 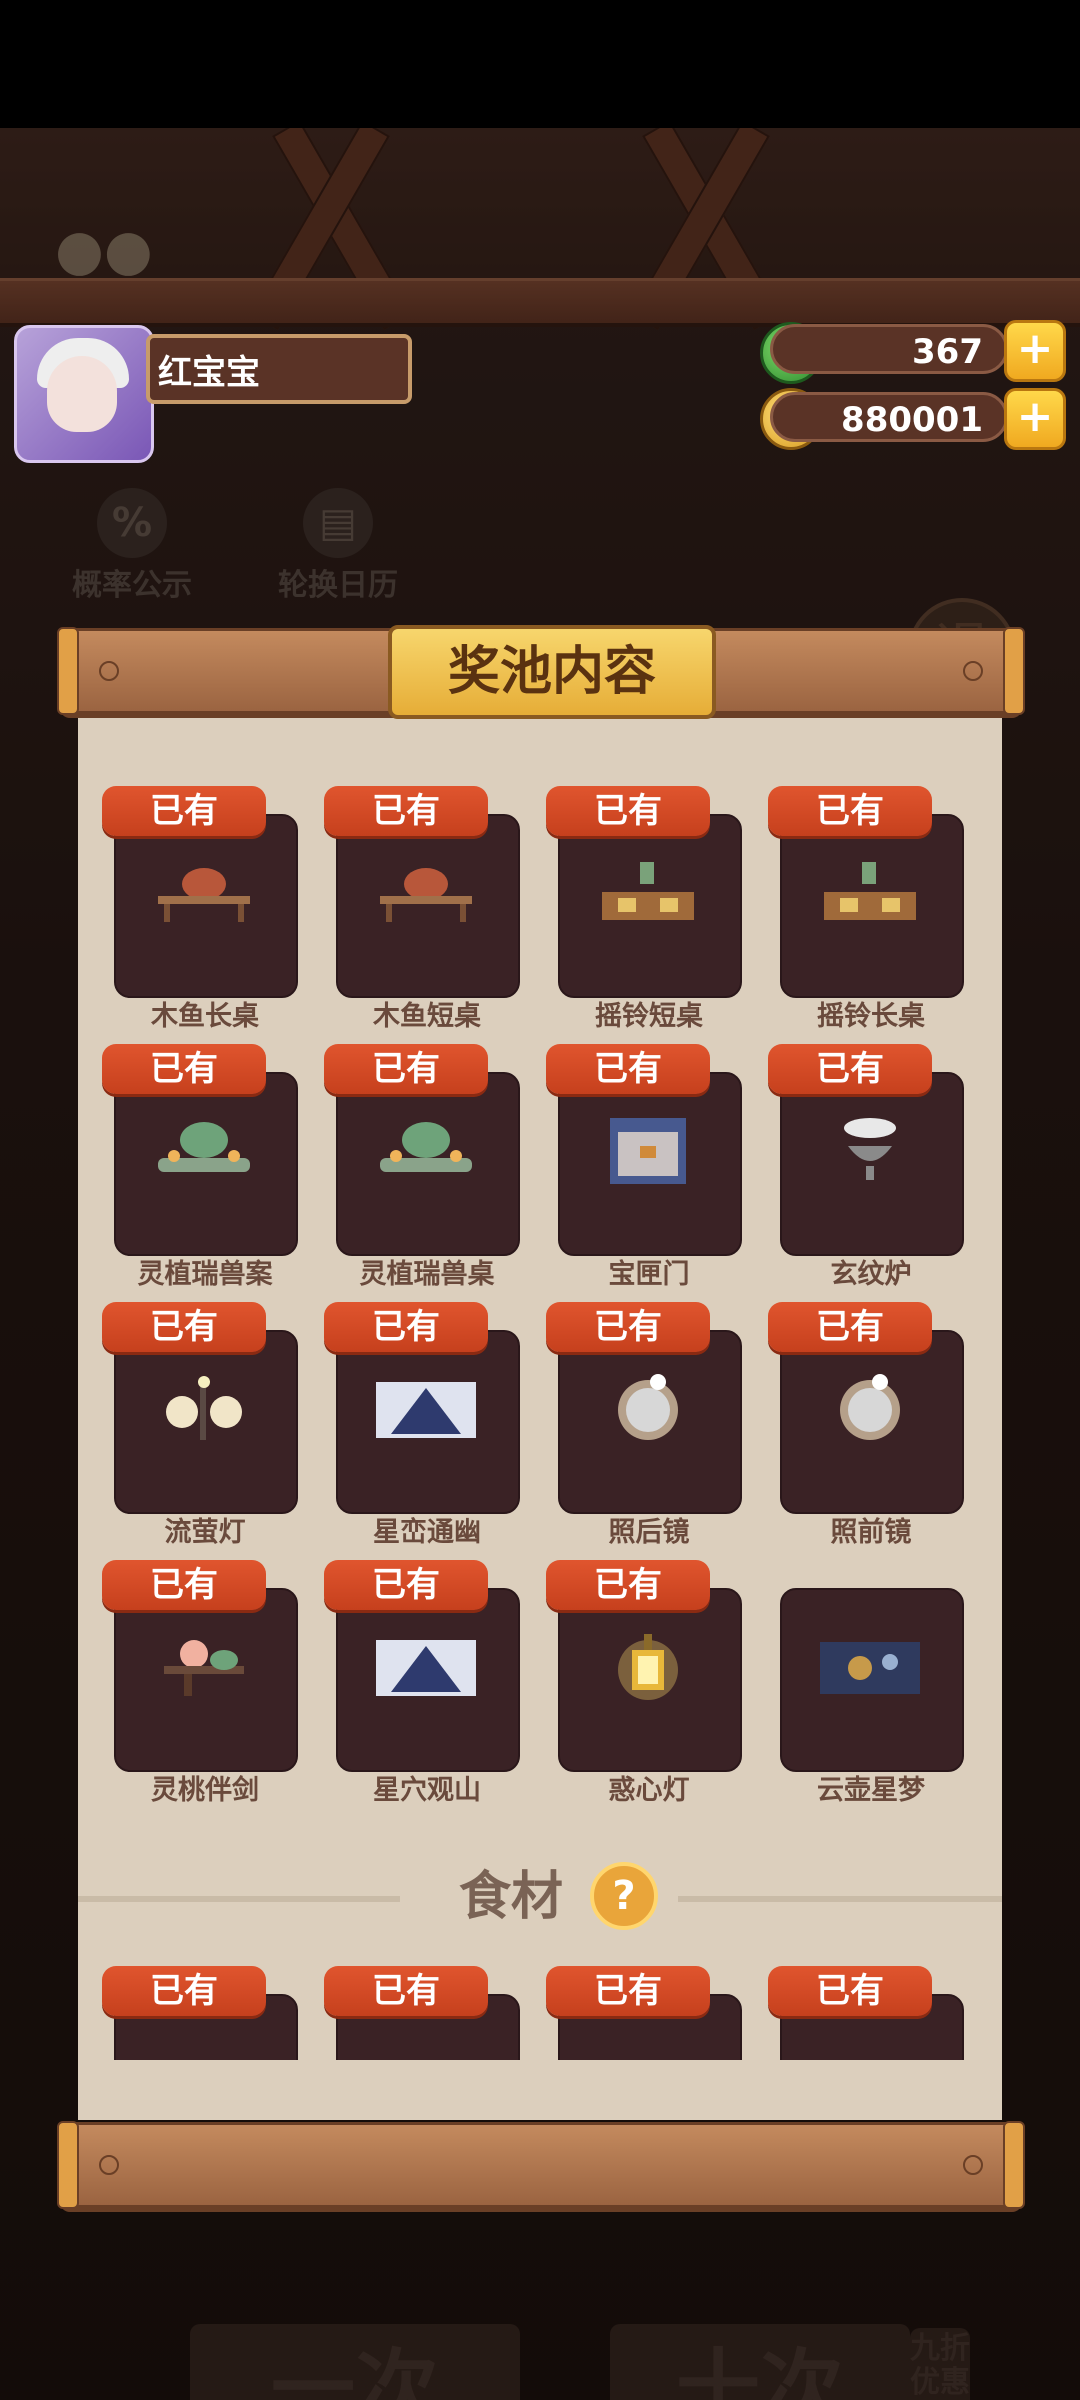 What do you see at coordinates (624, 1896) in the screenshot?
I see `help-icon: ?` at bounding box center [624, 1896].